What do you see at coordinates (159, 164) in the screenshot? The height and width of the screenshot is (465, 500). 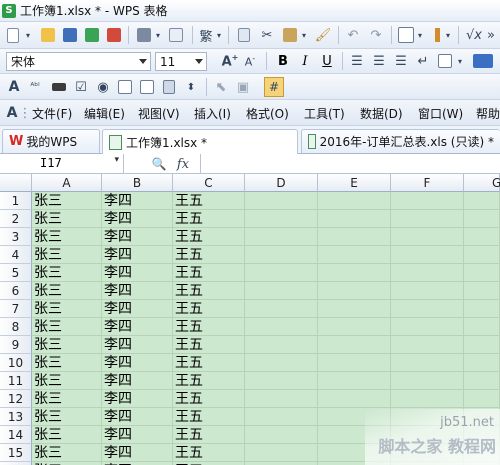 I see `find-function-button: 🔍` at bounding box center [159, 164].